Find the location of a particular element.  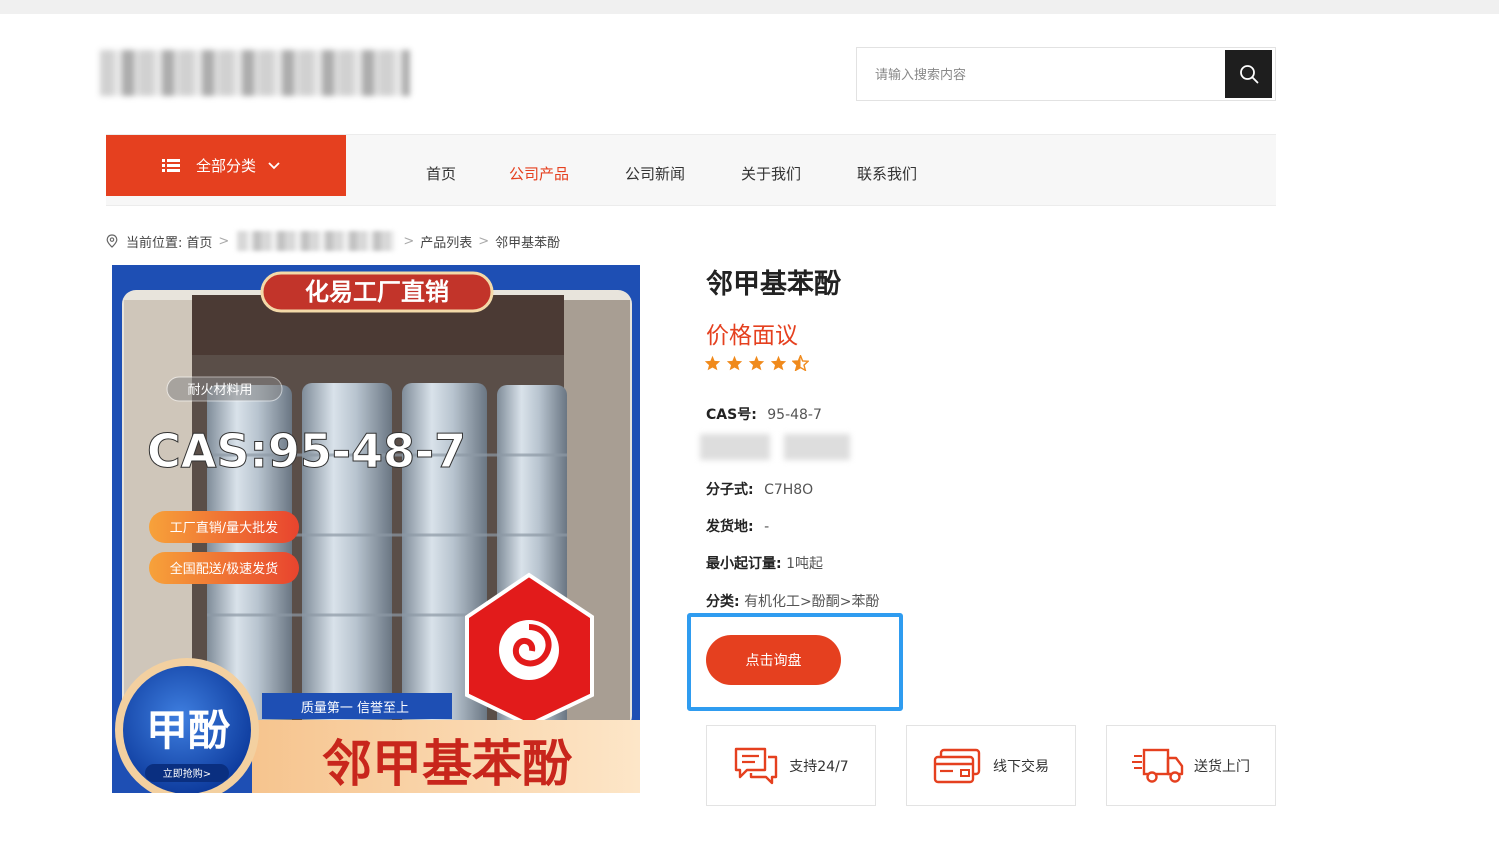

breadcrumb-current: 邻甲基苯酚 is located at coordinates (528, 243).